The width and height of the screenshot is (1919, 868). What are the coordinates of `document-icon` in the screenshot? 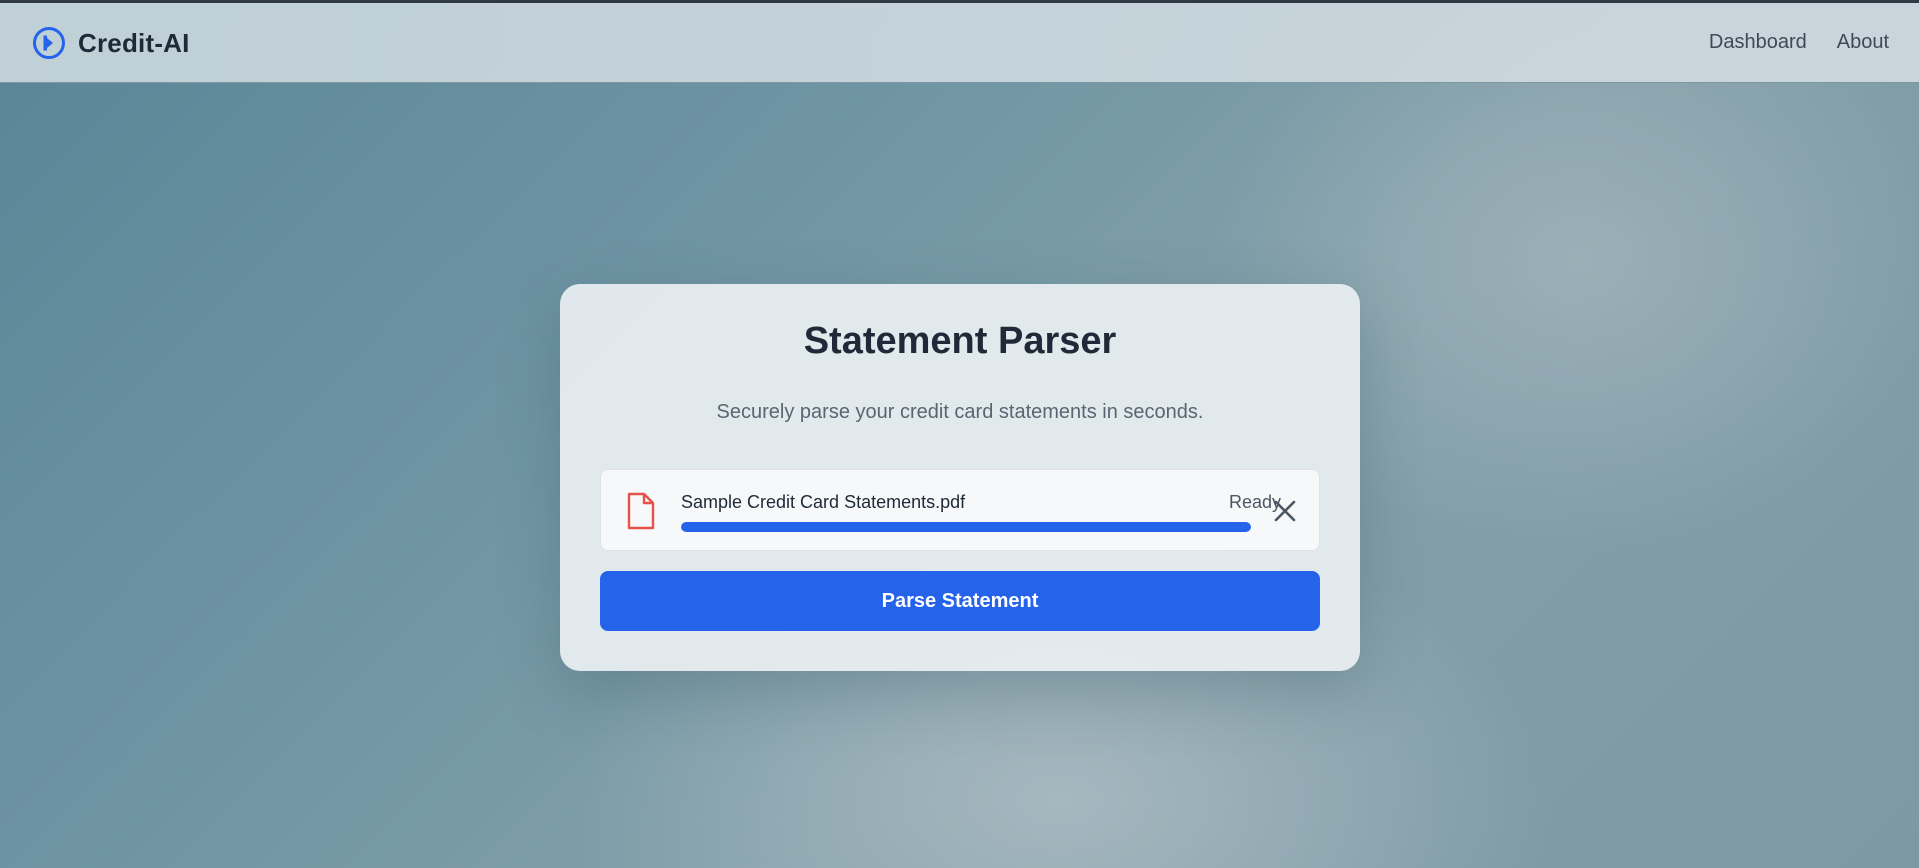 It's located at (641, 511).